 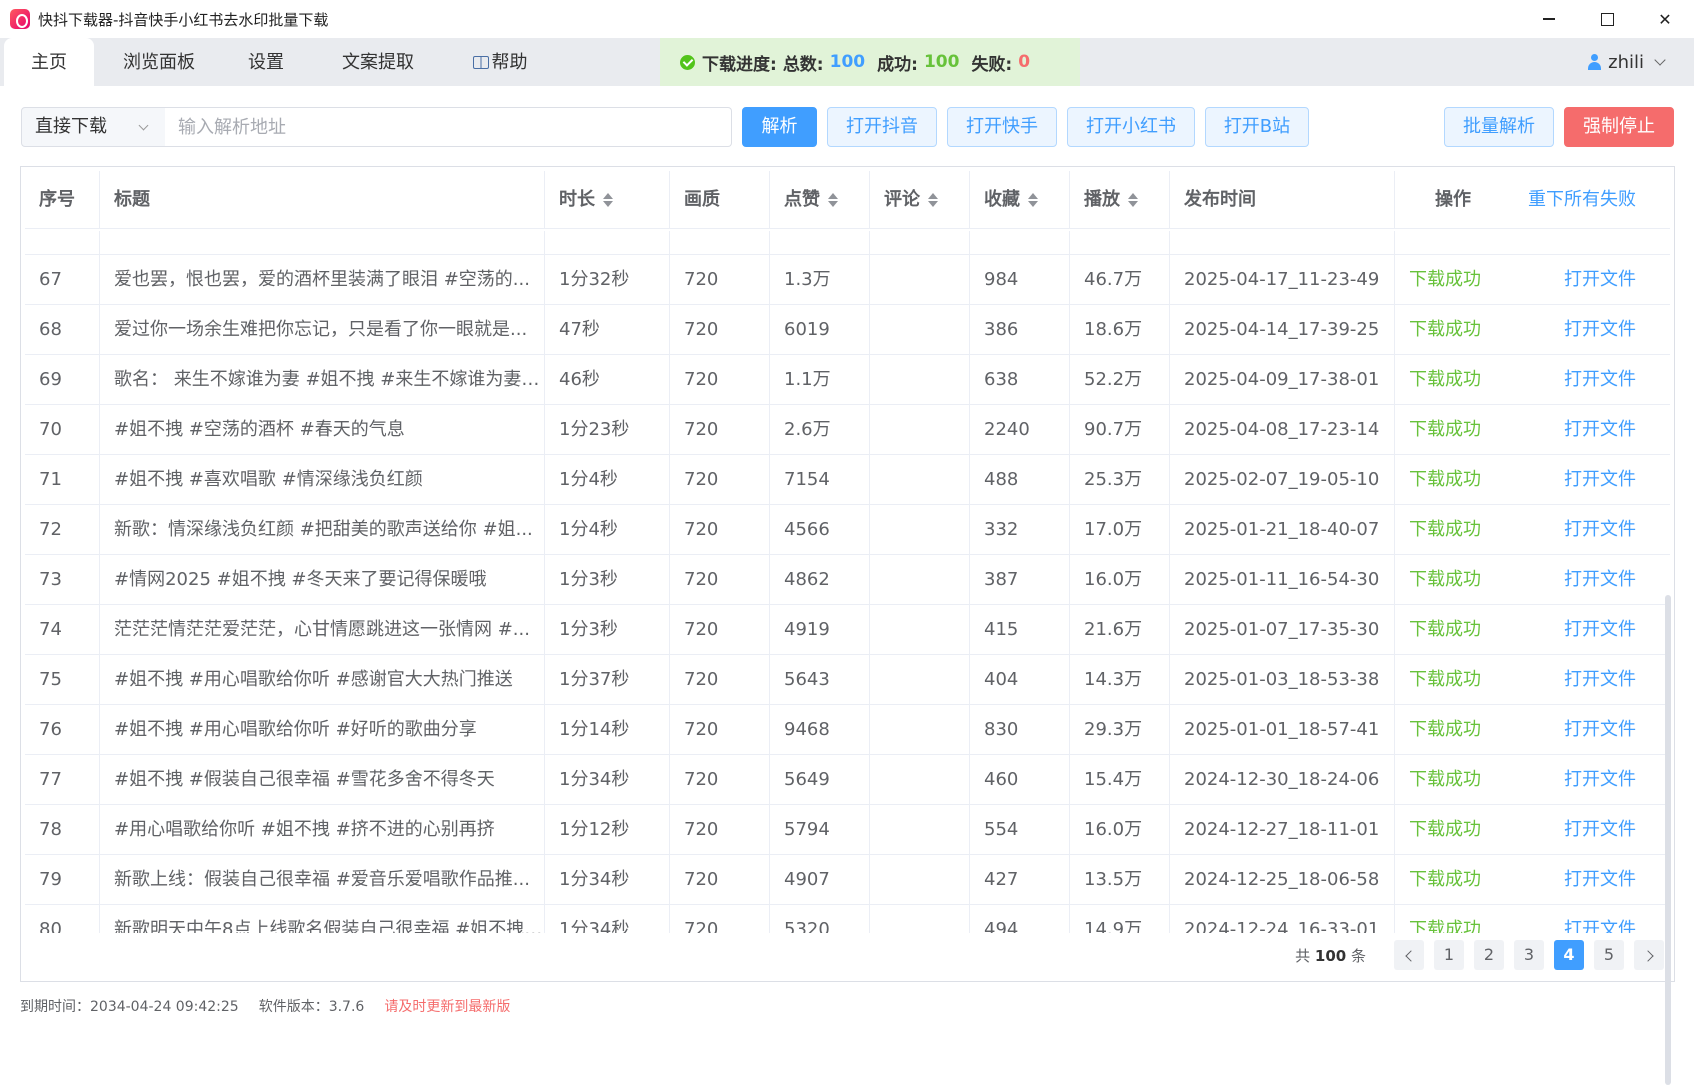 I want to click on chevron-down-icon, so click(x=1660, y=60).